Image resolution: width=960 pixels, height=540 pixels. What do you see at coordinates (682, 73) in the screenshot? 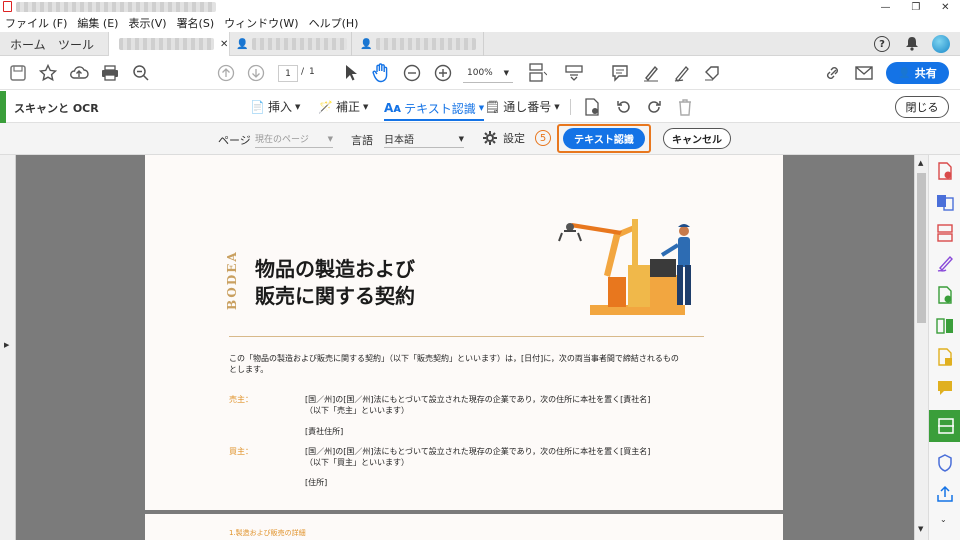
I see `draw-icon` at bounding box center [682, 73].